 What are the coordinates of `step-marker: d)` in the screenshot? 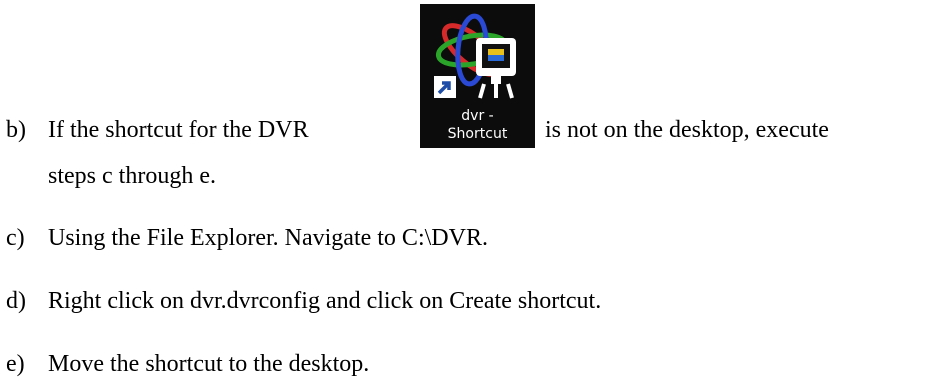 It's located at (16, 301).